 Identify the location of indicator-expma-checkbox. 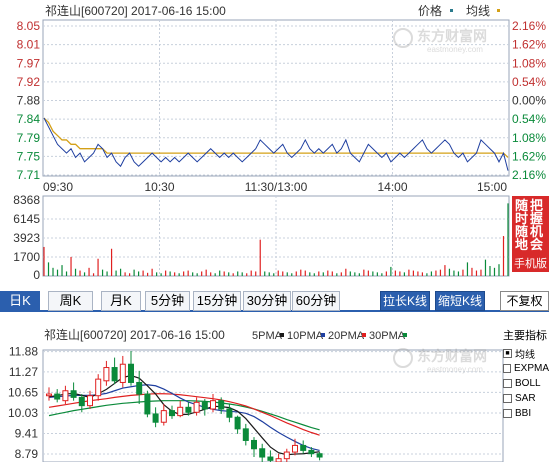
(507, 368).